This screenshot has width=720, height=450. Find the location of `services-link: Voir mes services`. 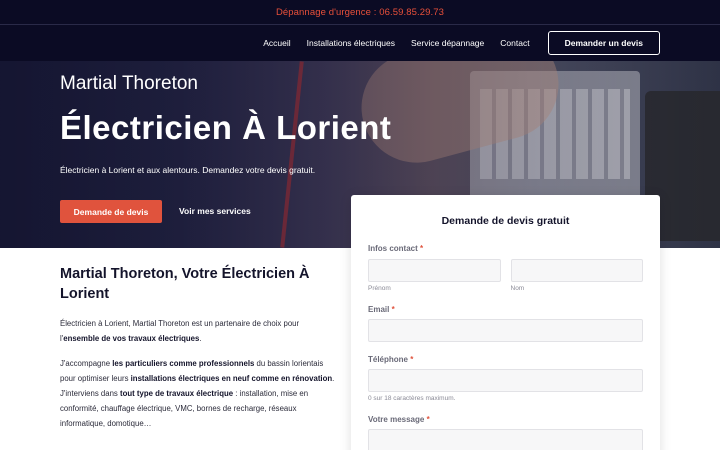

services-link: Voir mes services is located at coordinates (215, 211).